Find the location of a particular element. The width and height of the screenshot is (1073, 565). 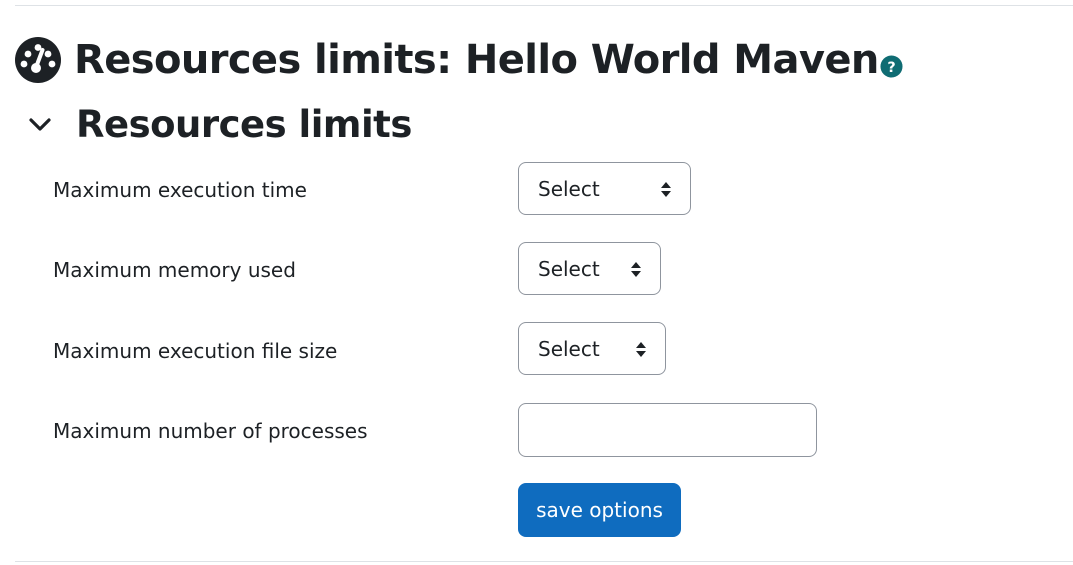

execution-file-size-select: Select is located at coordinates (592, 348).